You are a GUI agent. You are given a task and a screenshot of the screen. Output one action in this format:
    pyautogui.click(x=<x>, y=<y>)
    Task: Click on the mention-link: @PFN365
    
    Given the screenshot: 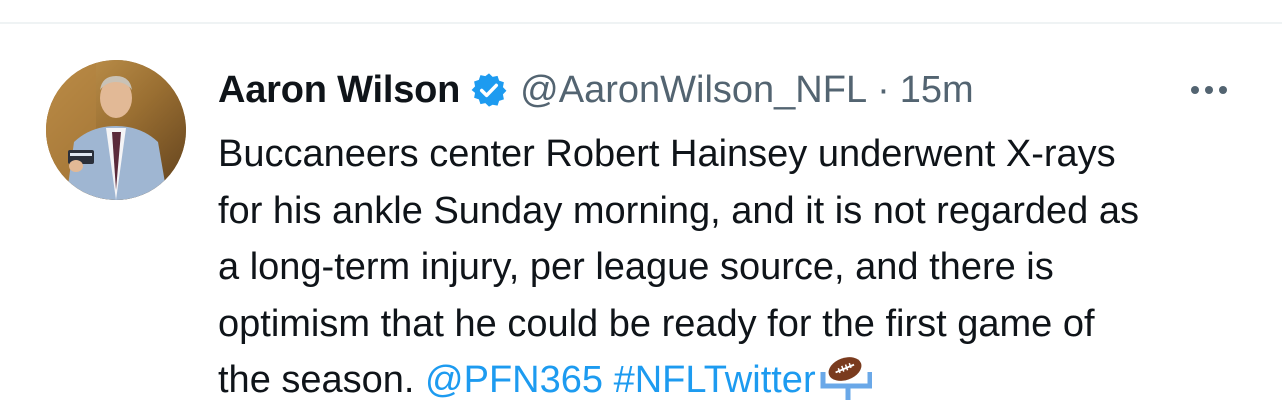 What is the action you would take?
    pyautogui.click(x=514, y=380)
    